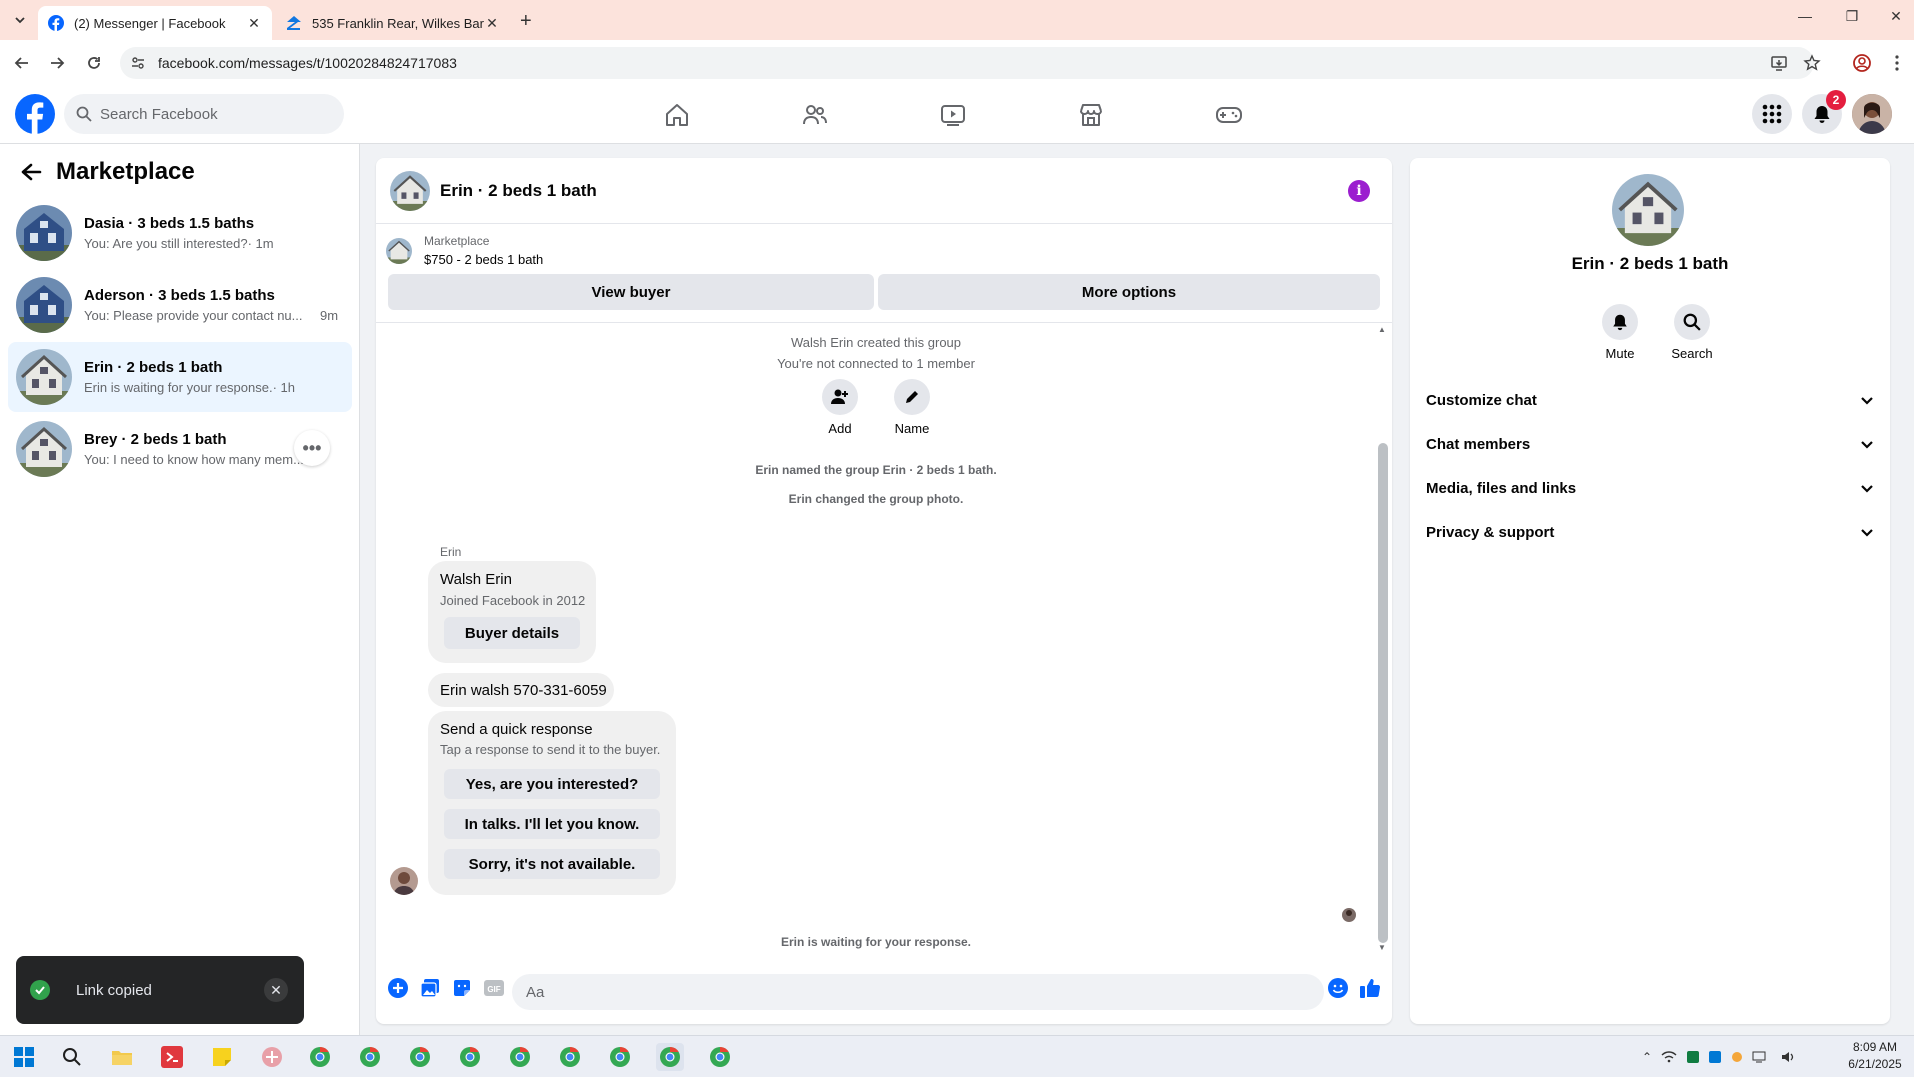 The image size is (1914, 1077). I want to click on chevron-down-icon, so click(1867, 533).